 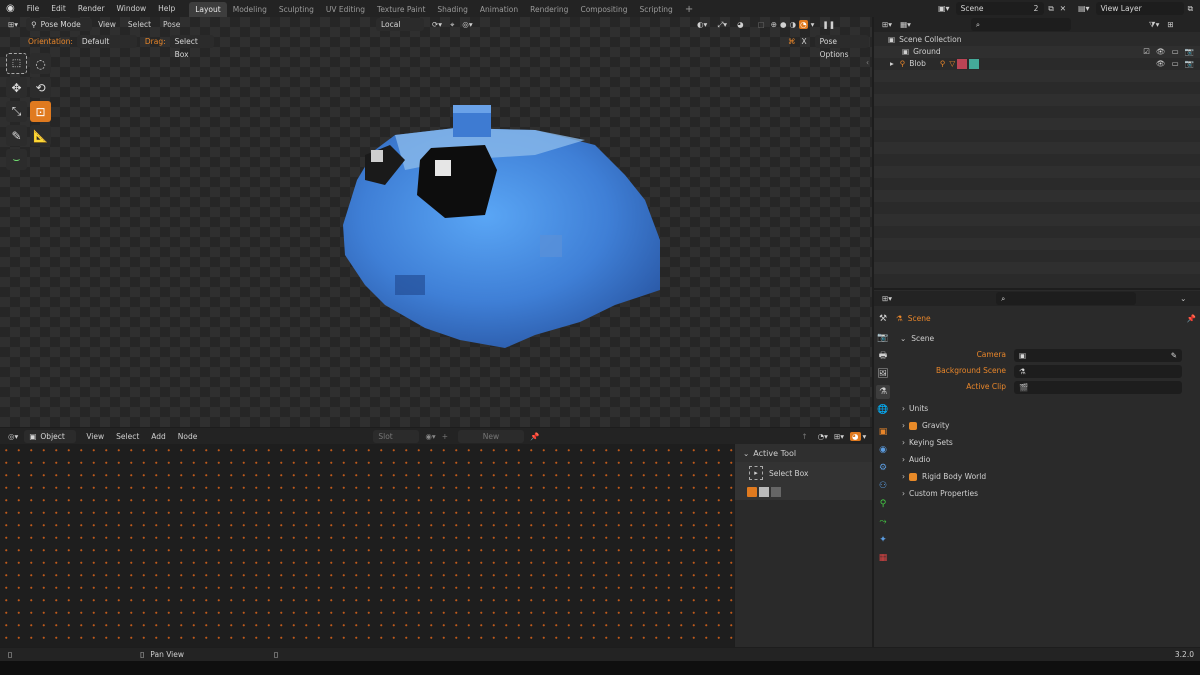 I want to click on viewport-menu-view: View, so click(x=107, y=24).